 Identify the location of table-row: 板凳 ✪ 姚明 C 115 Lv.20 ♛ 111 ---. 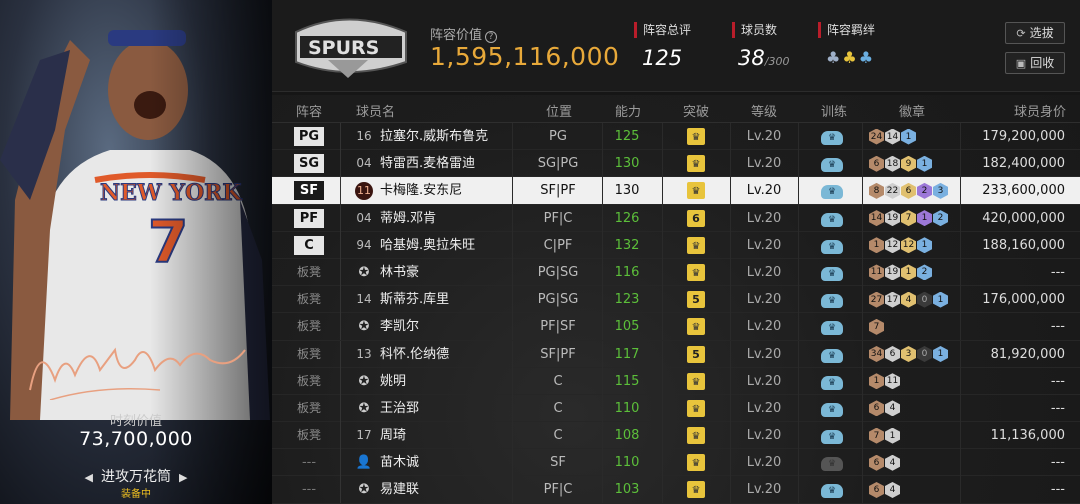
(676, 381).